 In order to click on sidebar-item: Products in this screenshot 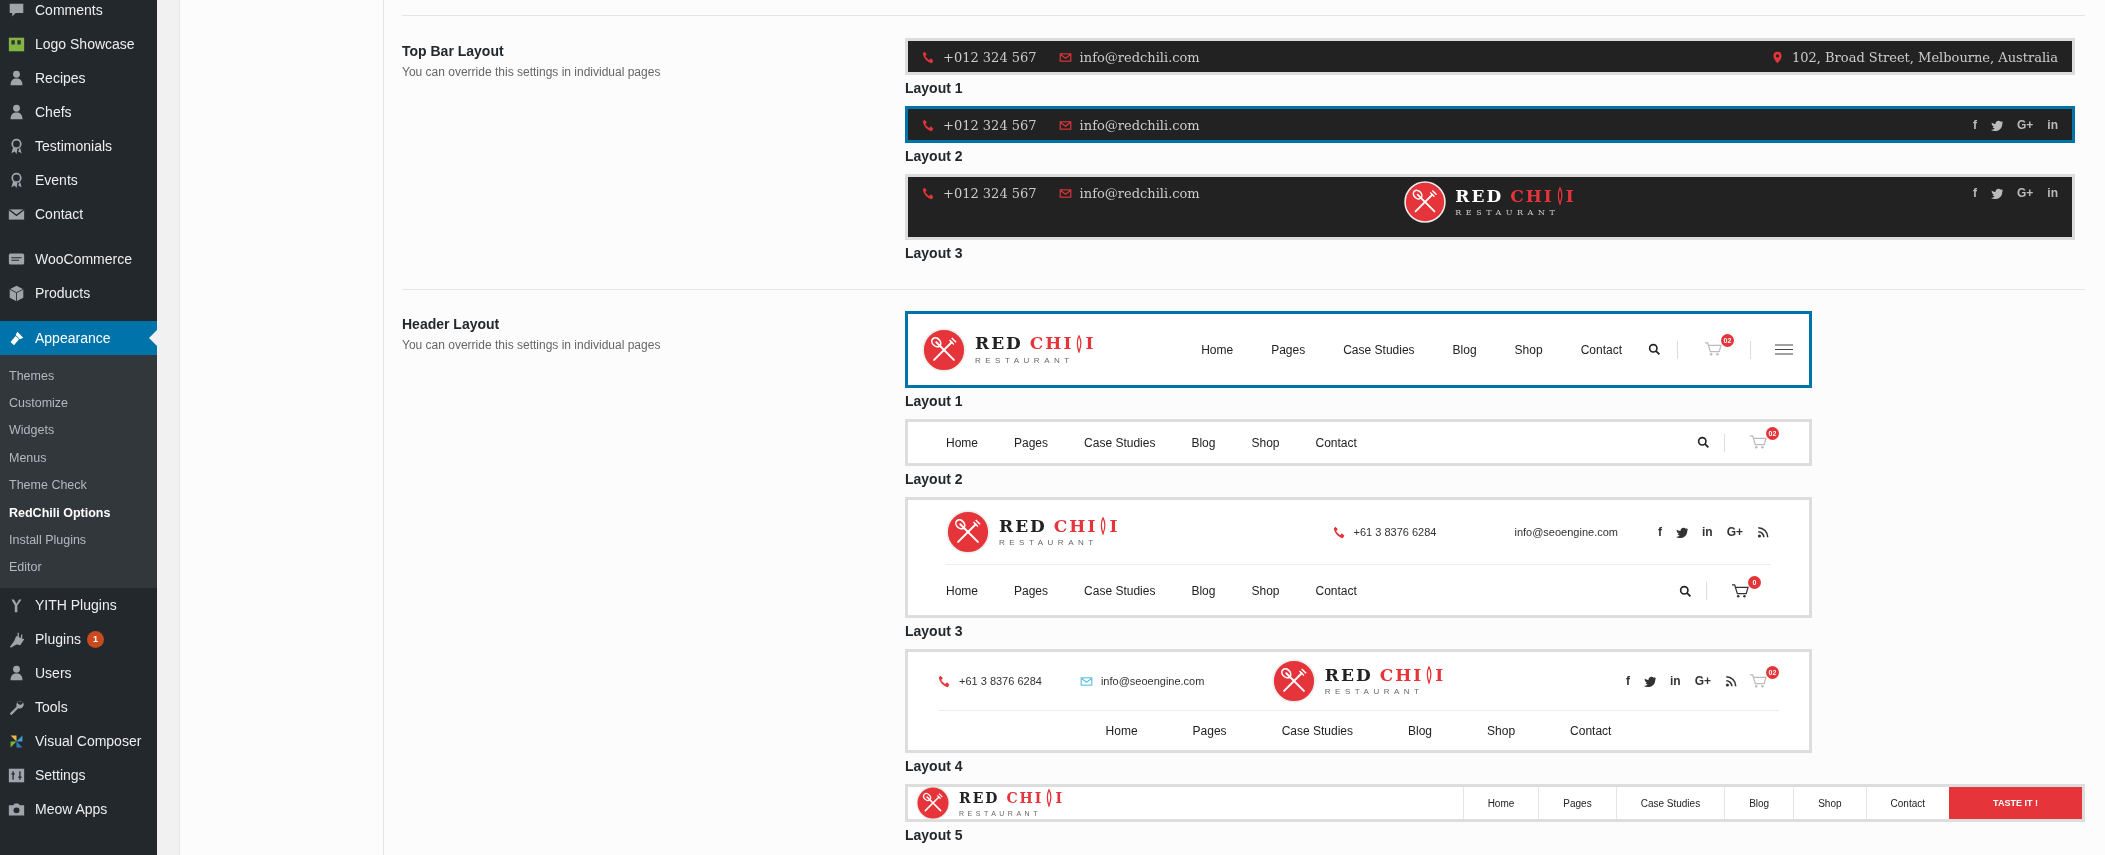, I will do `click(78, 293)`.